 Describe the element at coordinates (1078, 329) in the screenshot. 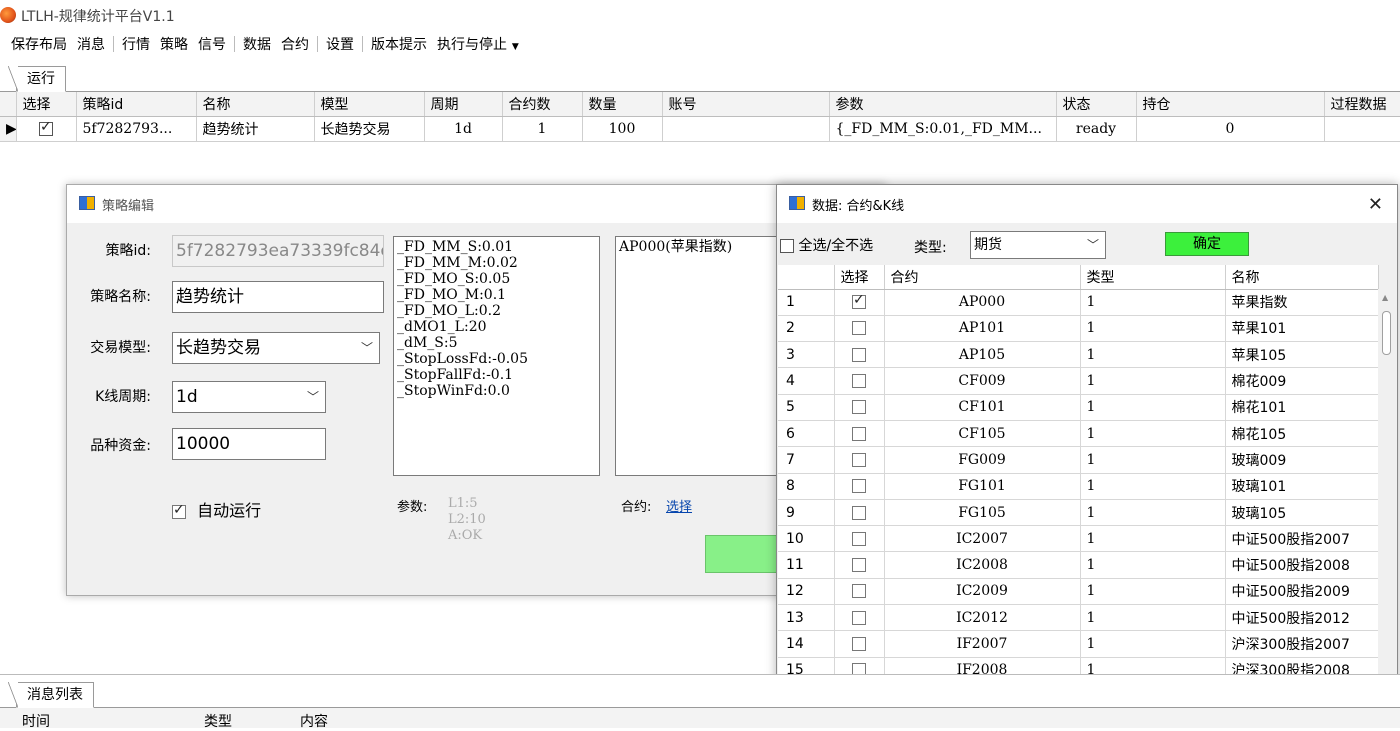

I see `table-row: 2 AP101 1 苹果101` at that location.